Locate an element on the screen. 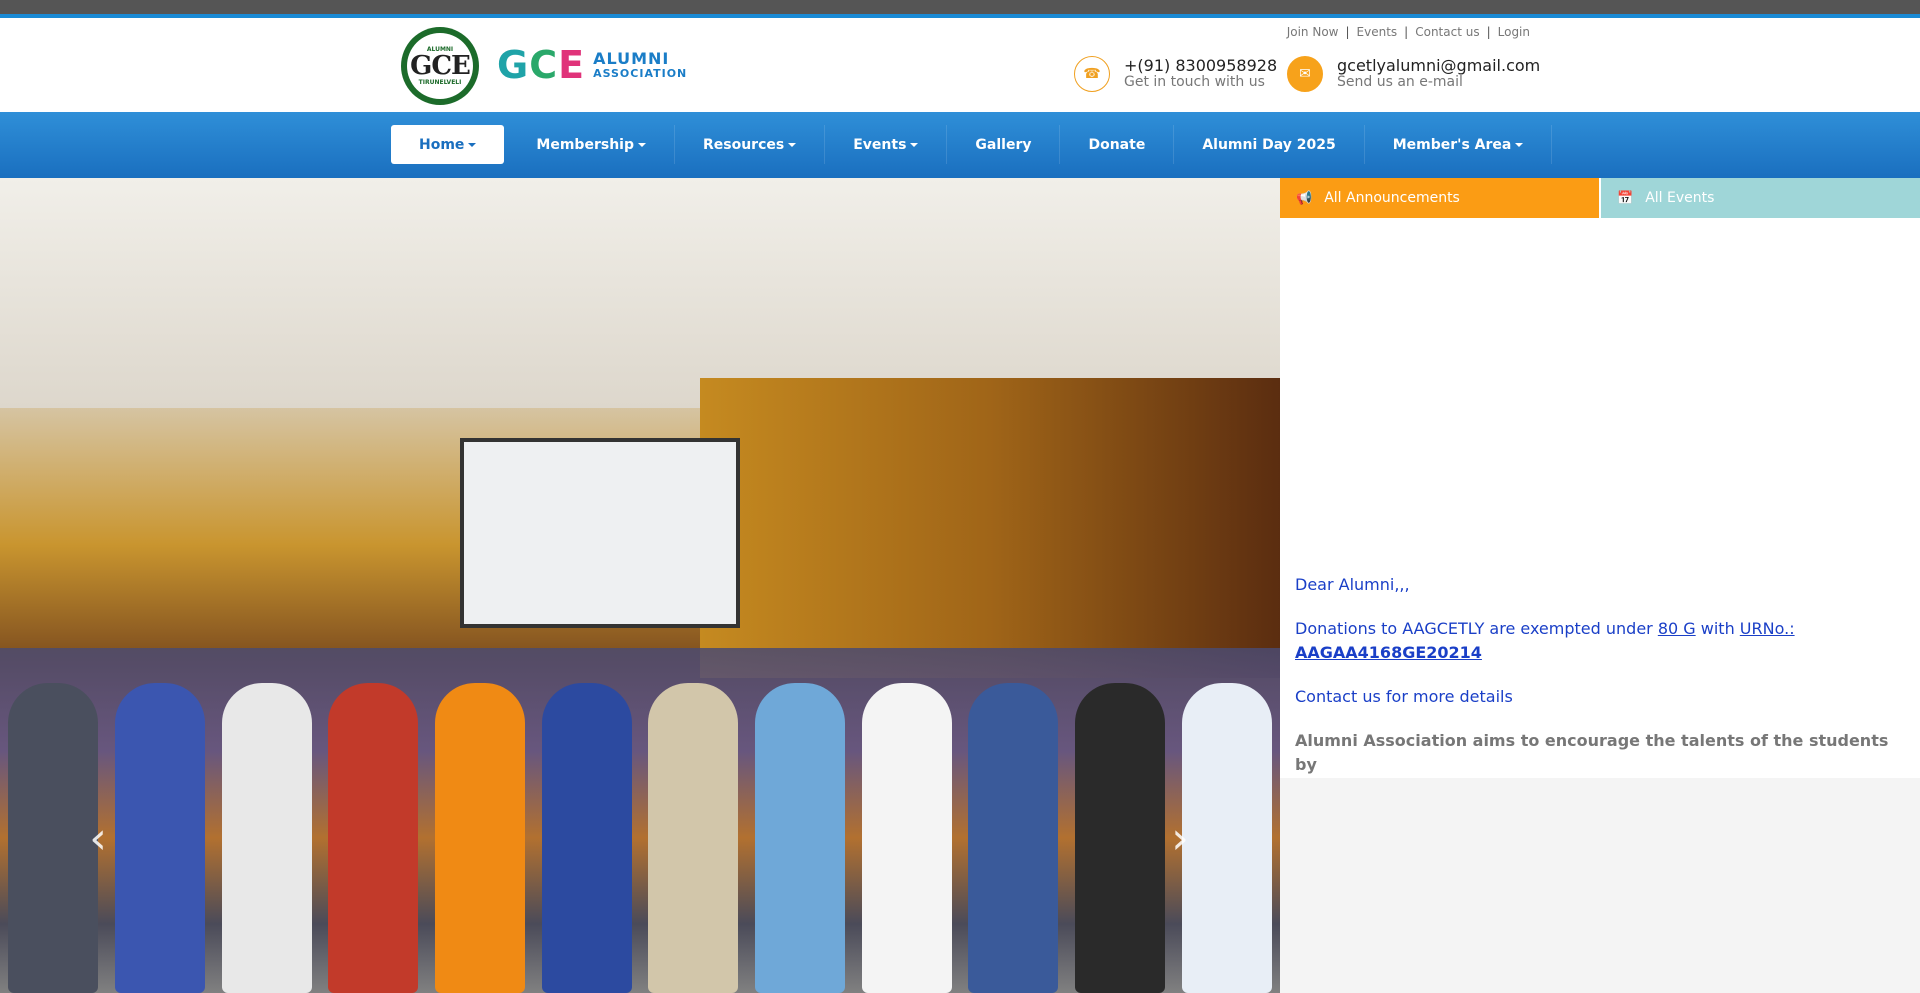 The image size is (1920, 993). calendar-icon: 📅 is located at coordinates (1625, 198).